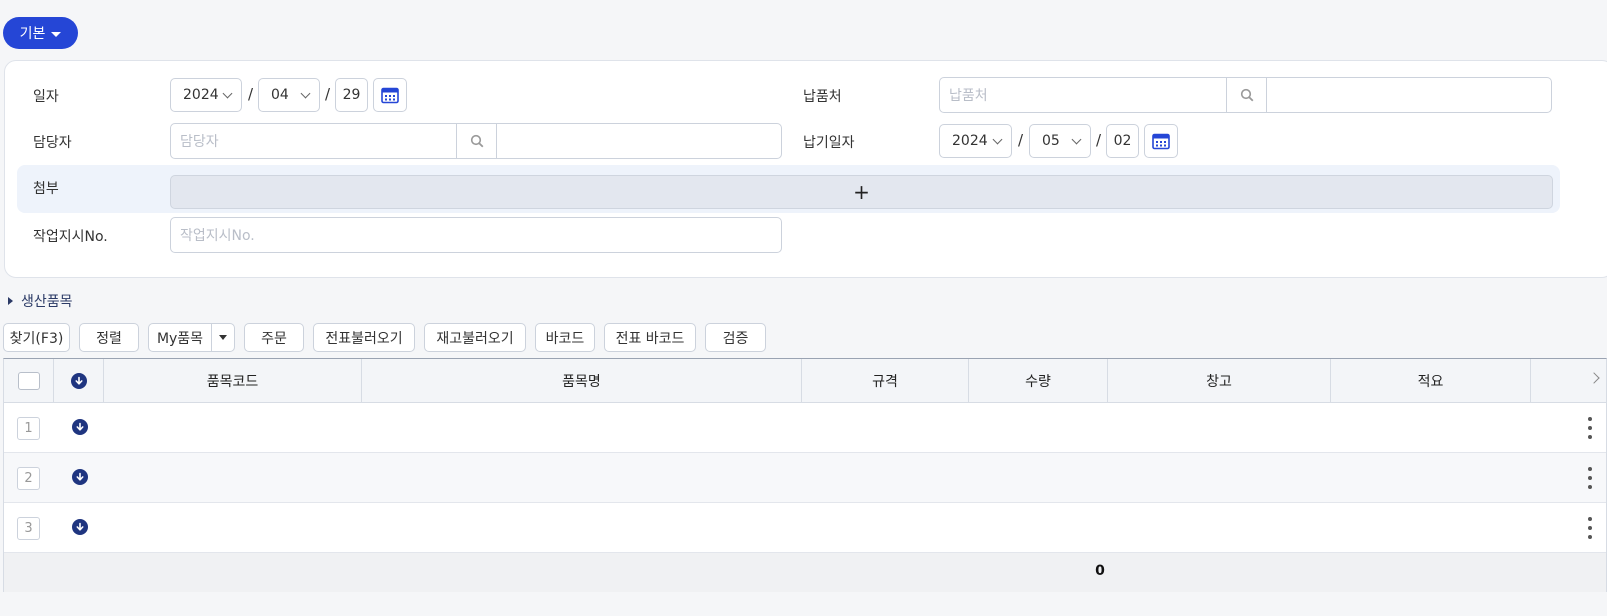  Describe the element at coordinates (735, 337) in the screenshot. I see `verify-button: 검증` at that location.